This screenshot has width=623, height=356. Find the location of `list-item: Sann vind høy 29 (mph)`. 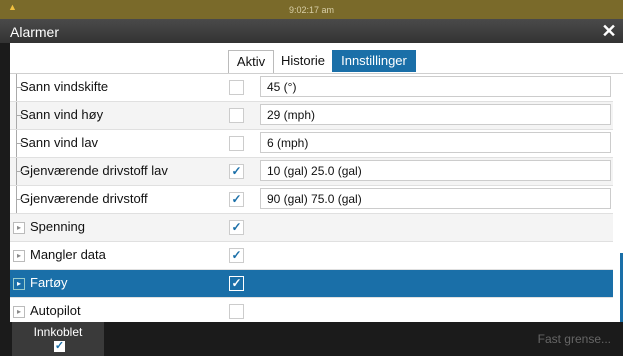

list-item: Sann vind høy 29 (mph) is located at coordinates (311, 116).